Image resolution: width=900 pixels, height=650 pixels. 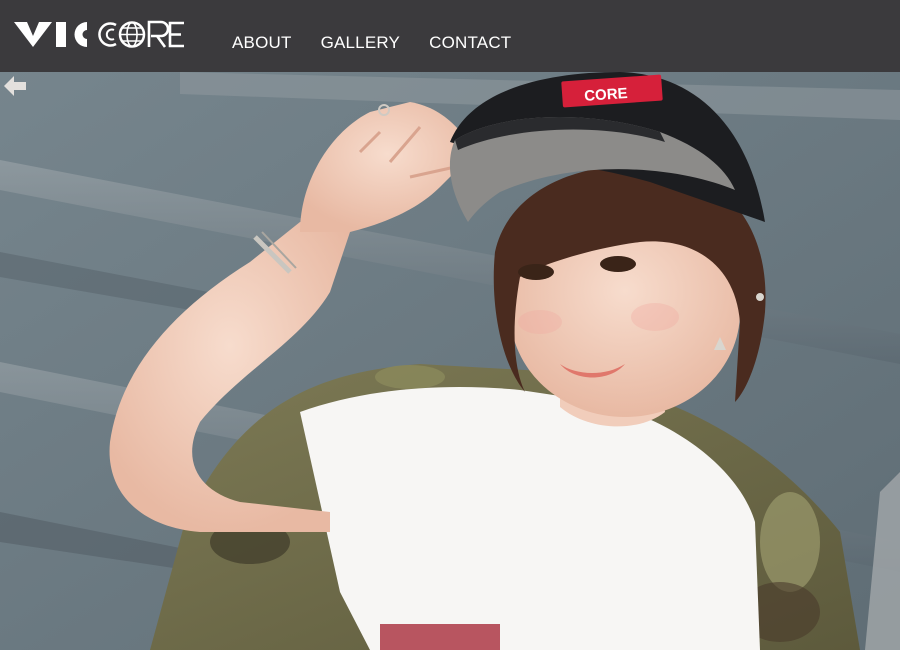 I want to click on cap-badge-text: CORE, so click(x=606, y=95).